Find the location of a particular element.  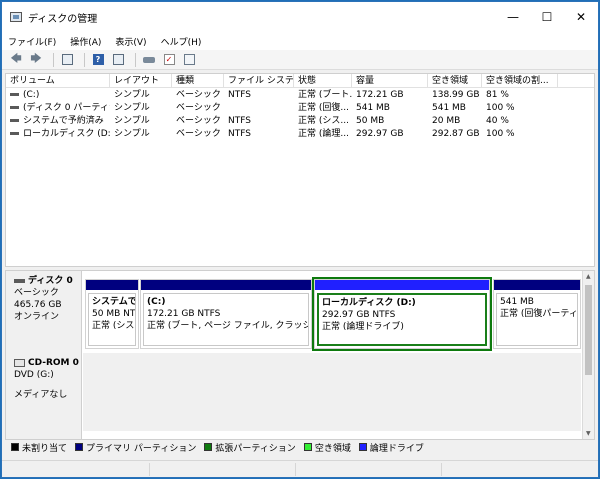

back-button: 🡄 is located at coordinates (16, 60).